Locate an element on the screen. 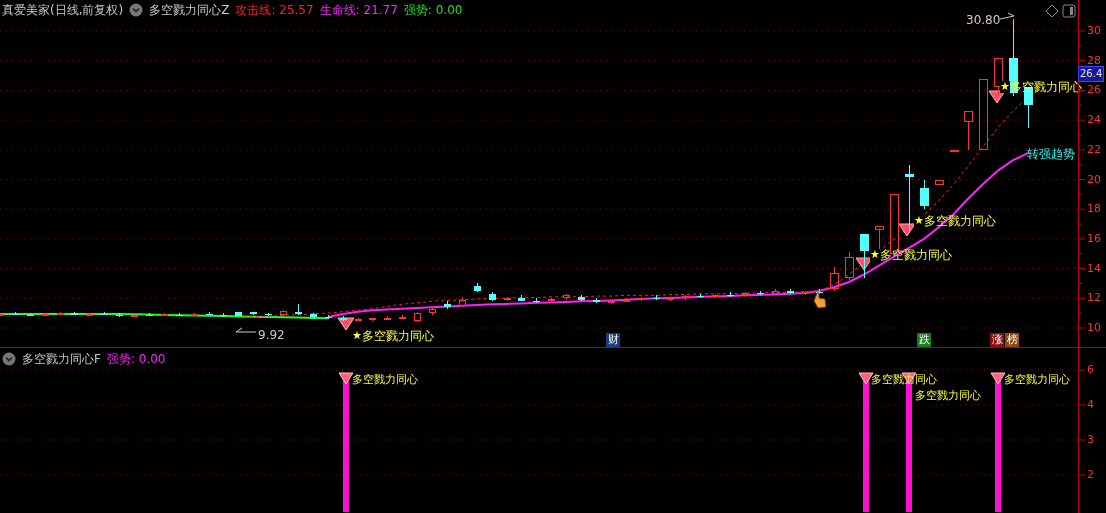  event-marker: 跌 is located at coordinates (924, 340).